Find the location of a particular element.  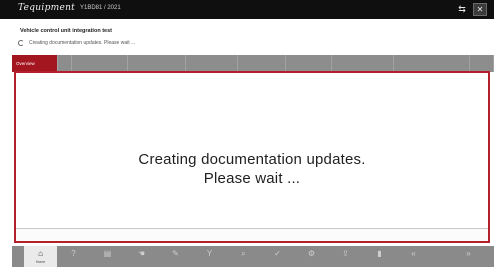

print-icon: ▮ is located at coordinates (379, 253).